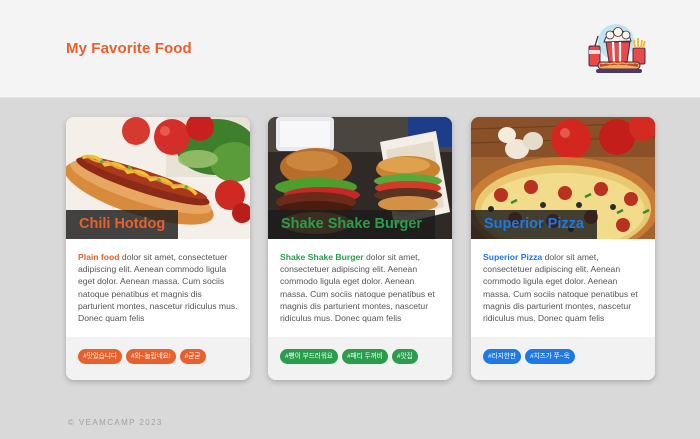 Image resolution: width=700 pixels, height=439 pixels. I want to click on tag-chip: #맛있습니다, so click(100, 356).